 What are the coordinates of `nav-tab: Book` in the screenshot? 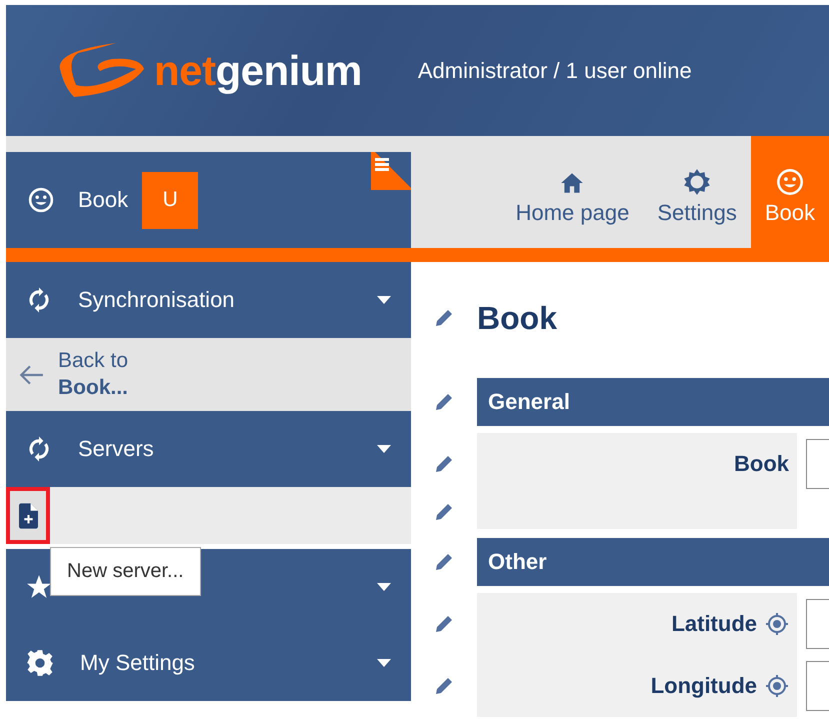 It's located at (789, 192).